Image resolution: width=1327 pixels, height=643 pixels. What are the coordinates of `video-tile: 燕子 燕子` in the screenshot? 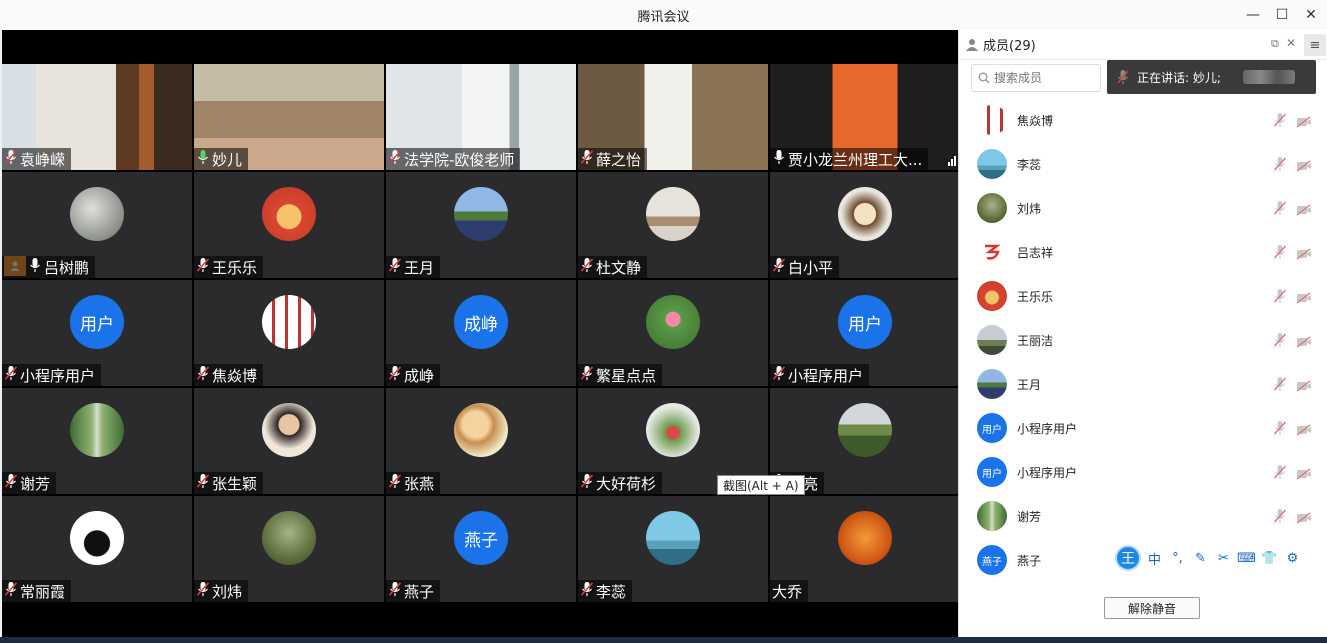 It's located at (481, 549).